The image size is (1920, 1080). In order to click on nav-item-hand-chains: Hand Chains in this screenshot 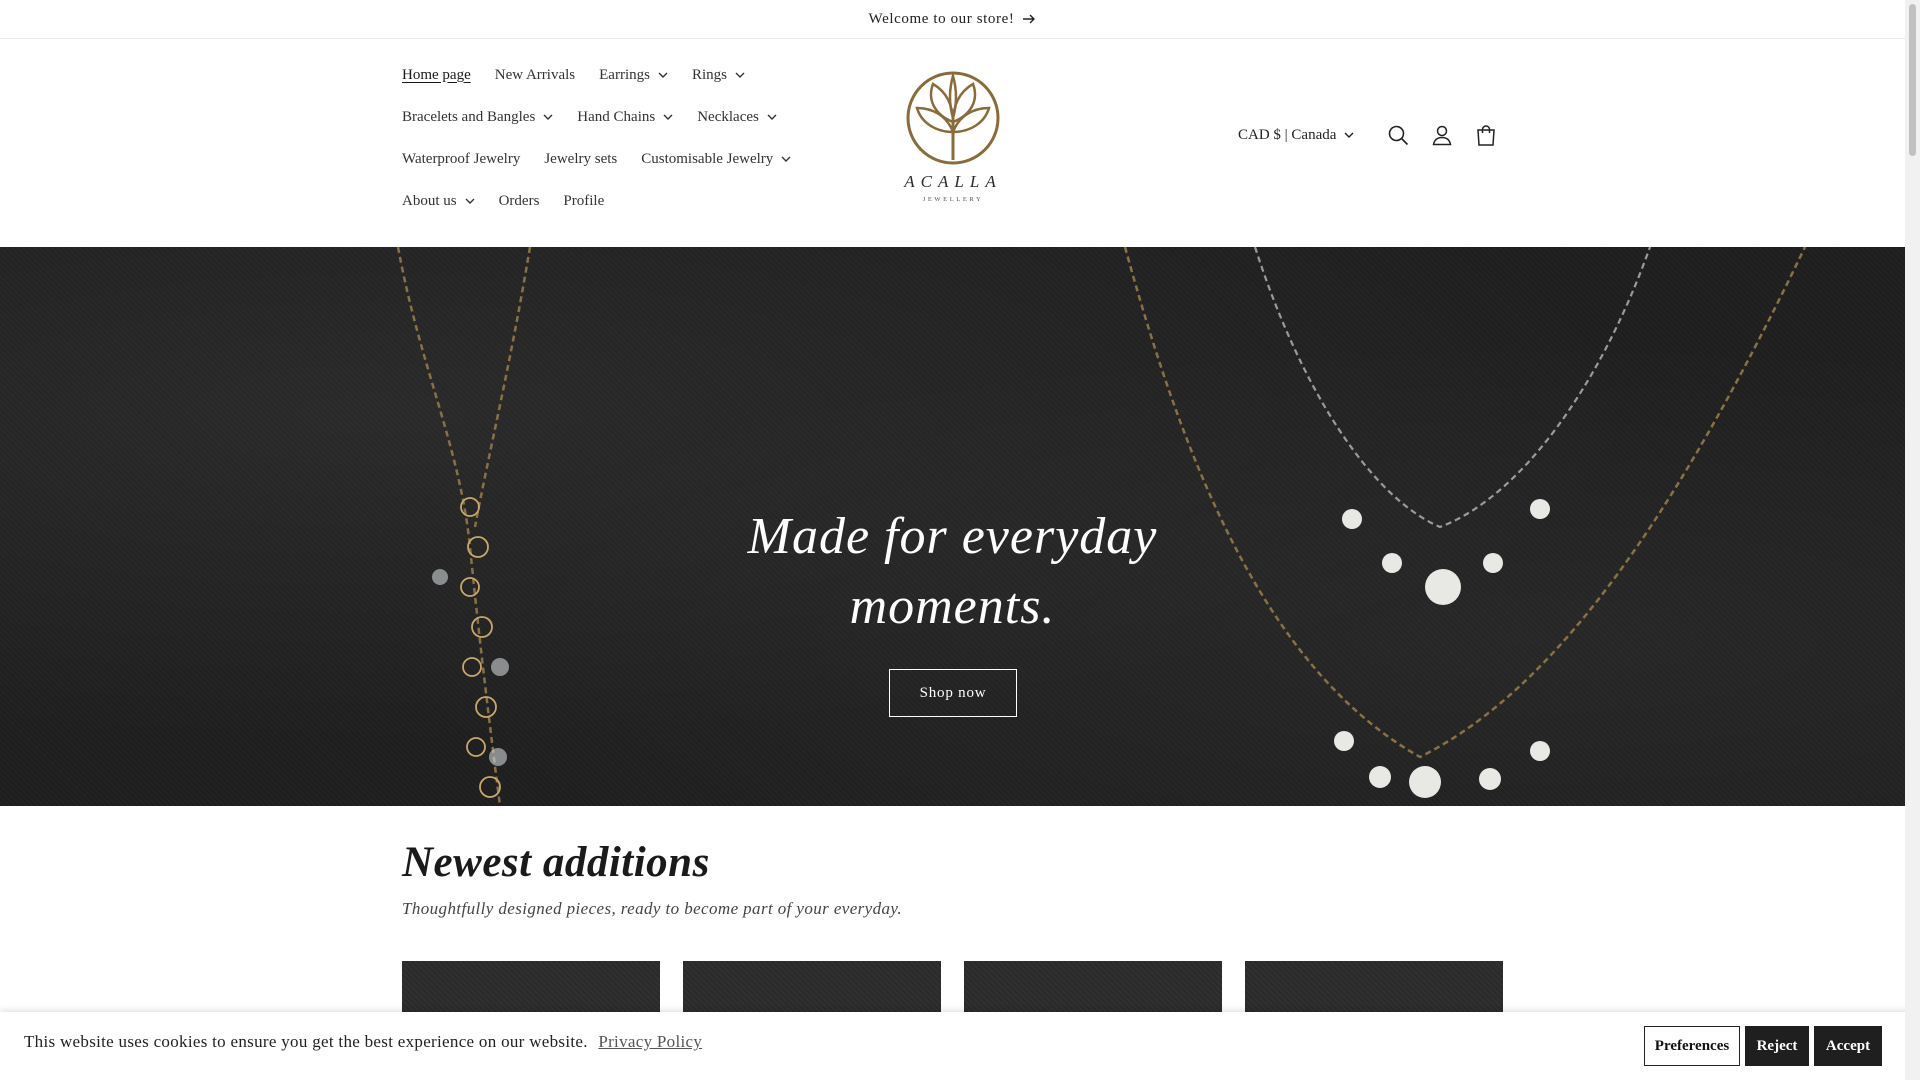, I will do `click(625, 117)`.